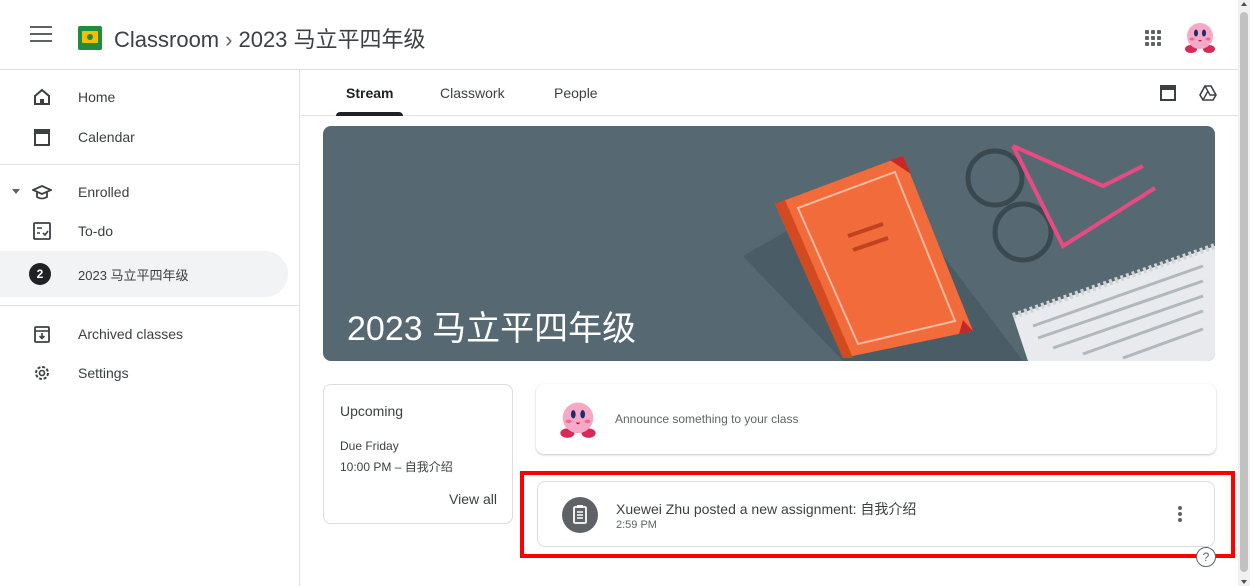 The image size is (1250, 586). I want to click on scroll-down-icon, so click(1244, 582).